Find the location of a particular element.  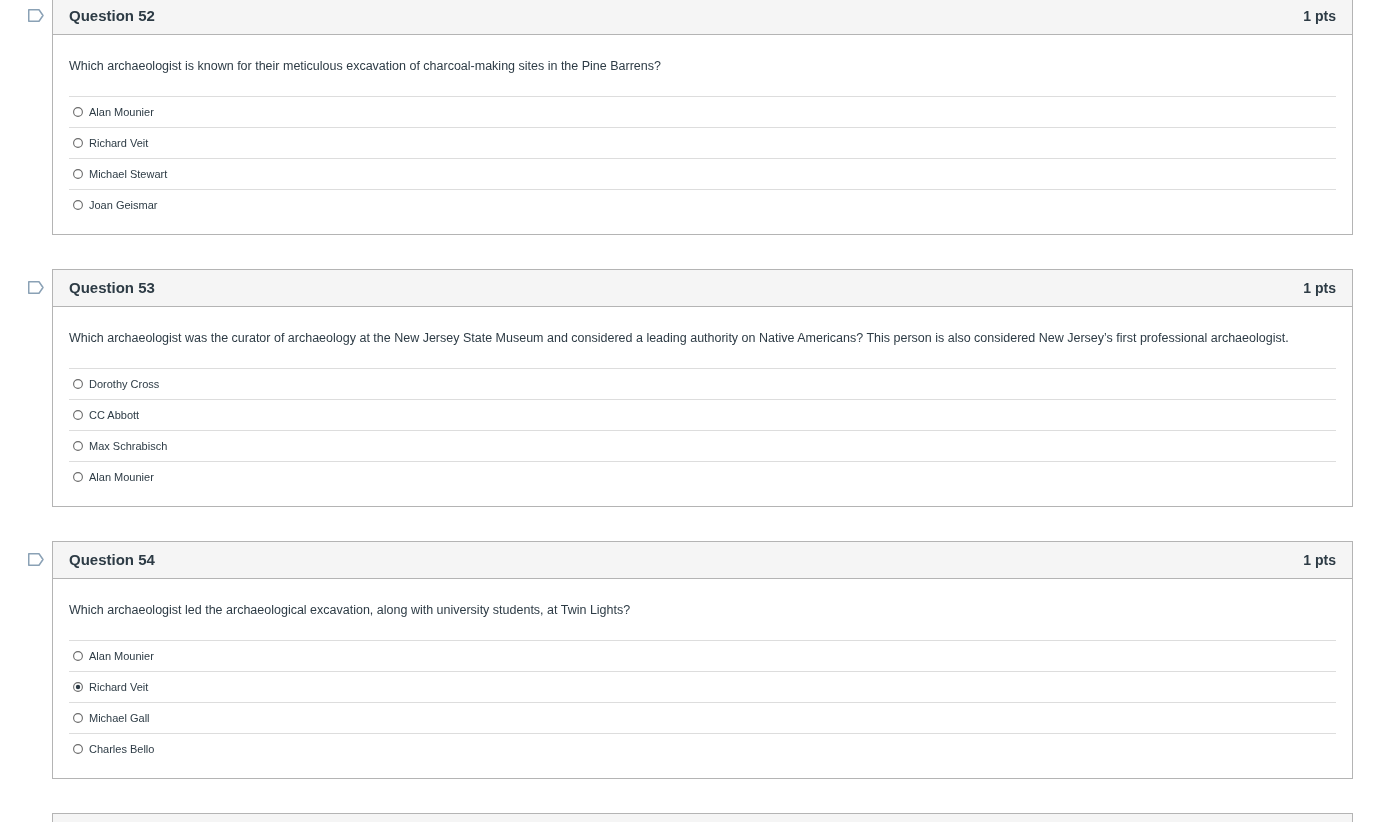

answer-option: Michael Stewart is located at coordinates (128, 174).